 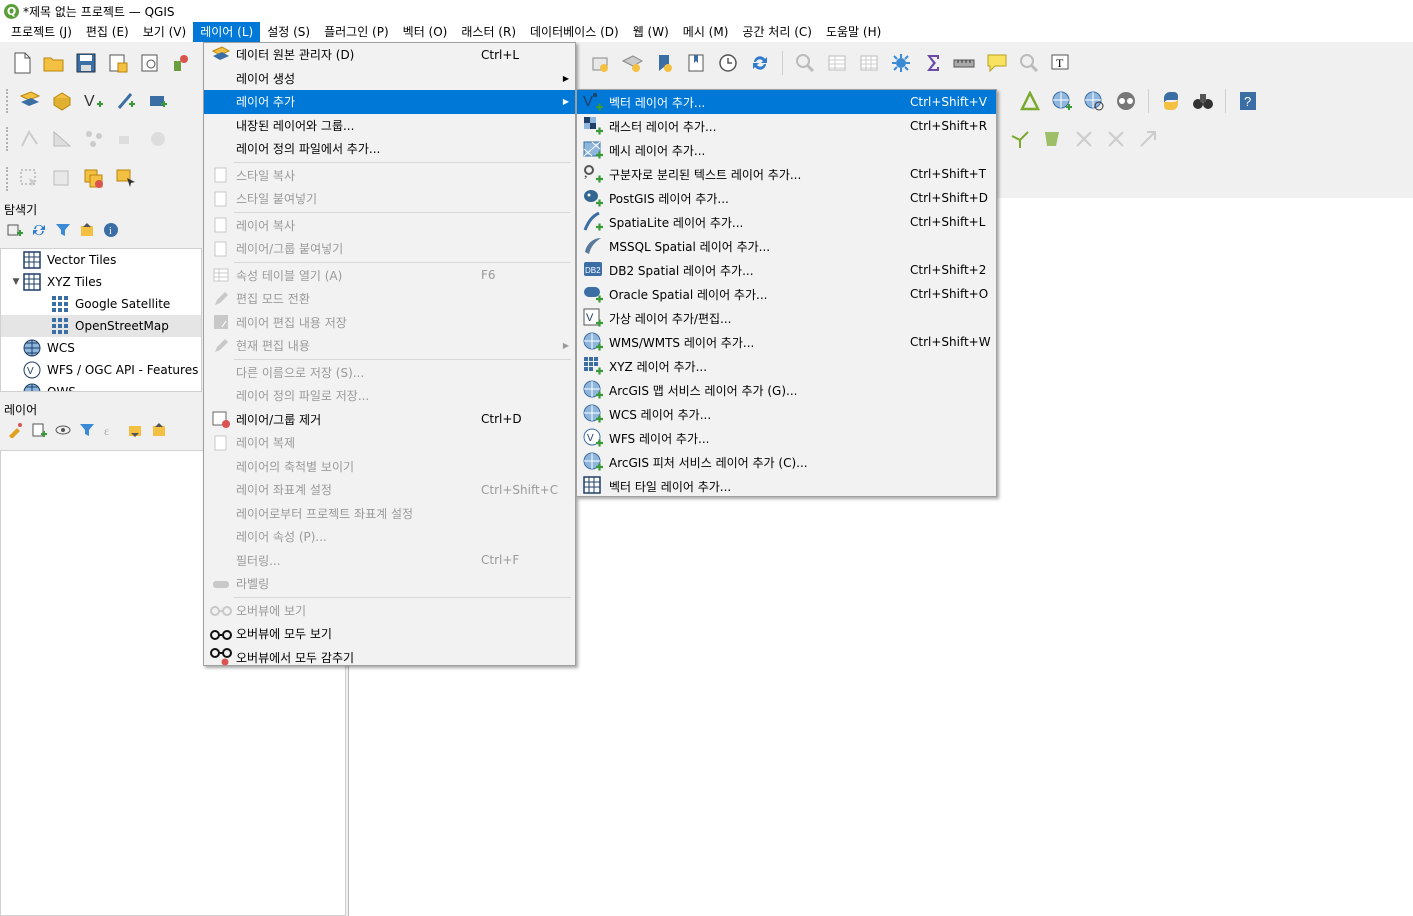 I want to click on browser-item: OpenStreetMap, so click(x=101, y=326).